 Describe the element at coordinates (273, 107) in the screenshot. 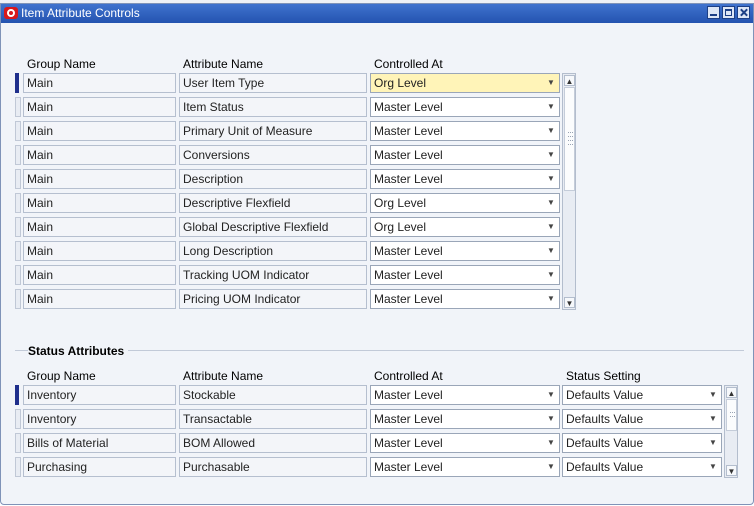

I see `attribute-field: Item Status` at that location.